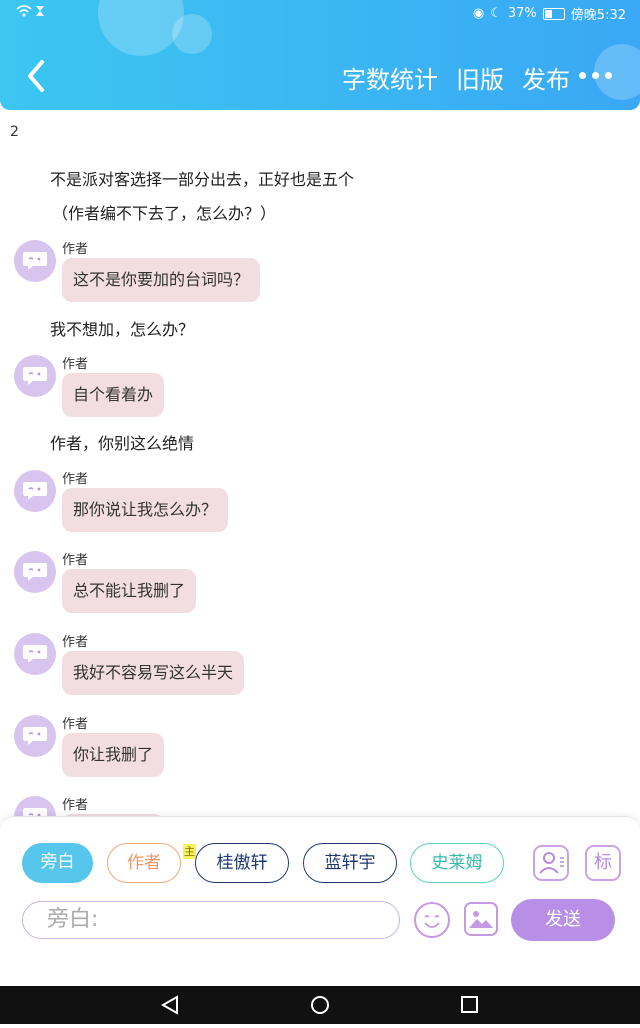 This screenshot has height=1028, width=640. What do you see at coordinates (144, 863) in the screenshot?
I see `role-author-tab: 作者` at bounding box center [144, 863].